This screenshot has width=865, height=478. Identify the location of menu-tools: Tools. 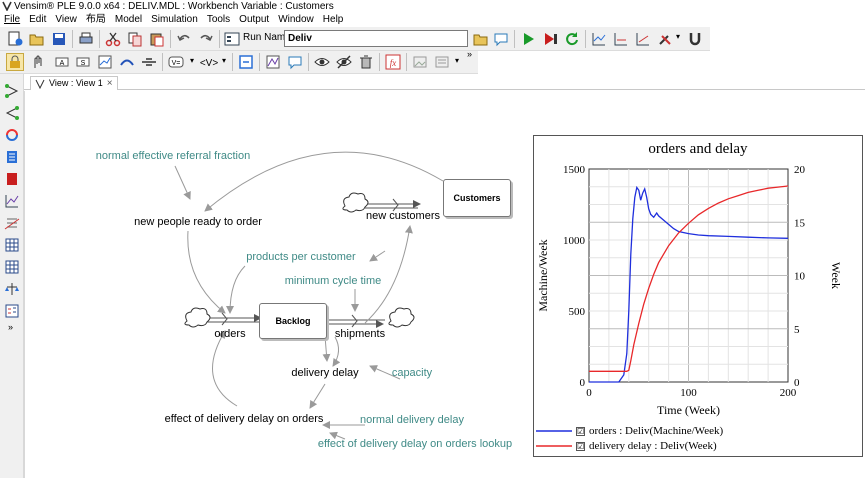
(218, 20).